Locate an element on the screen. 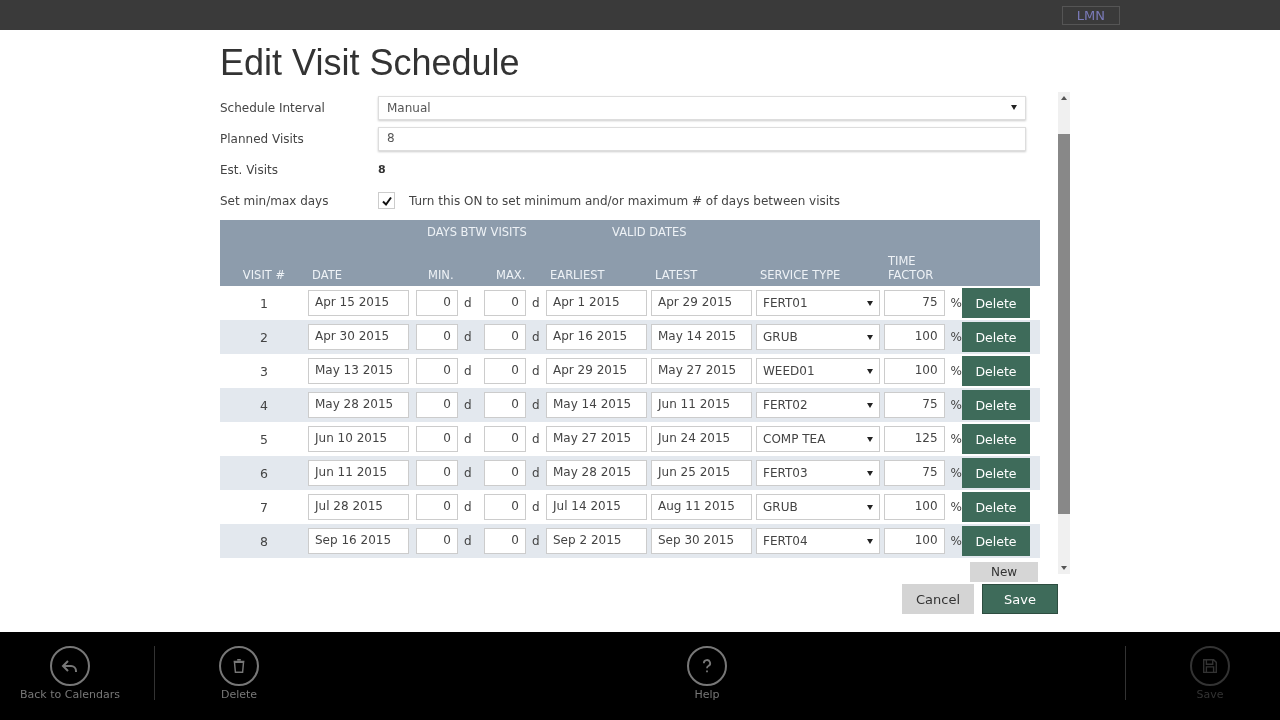 The width and height of the screenshot is (1280, 720). date-field: Jun 10 2015 is located at coordinates (358, 439).